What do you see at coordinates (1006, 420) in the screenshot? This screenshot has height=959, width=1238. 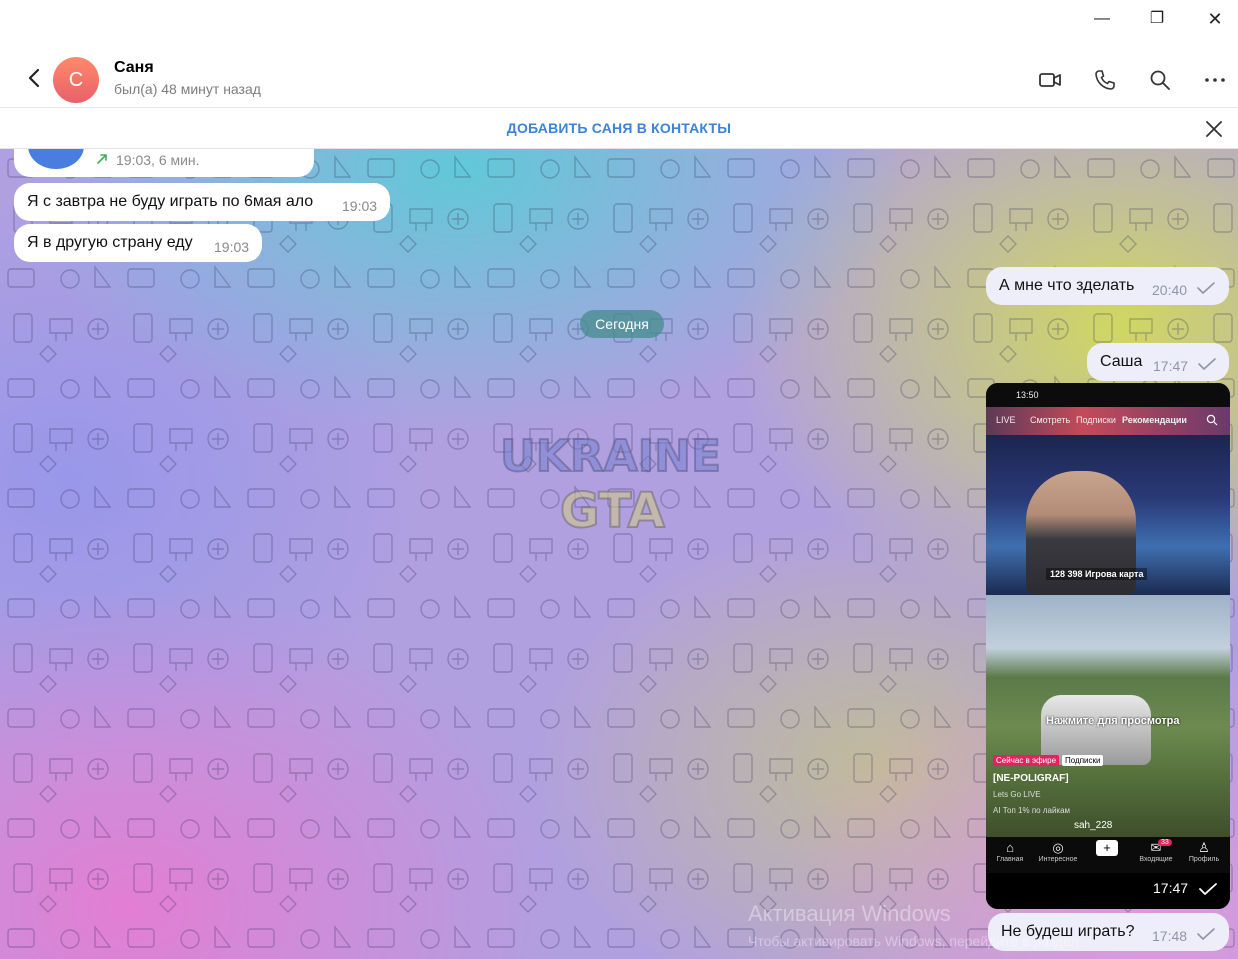 I see `tab-live: LIVE` at bounding box center [1006, 420].